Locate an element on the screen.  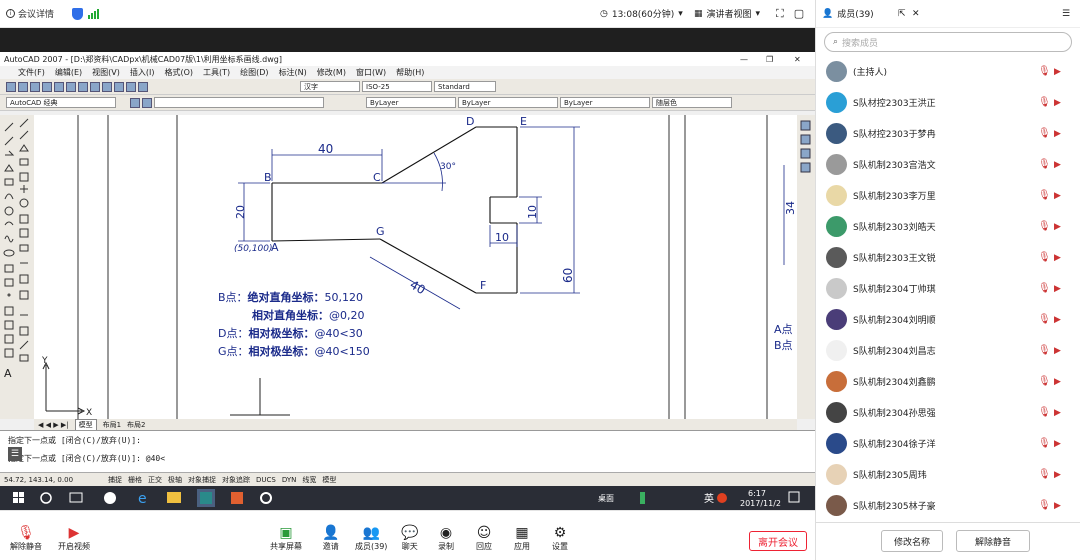
menu-draw: 绘图(D) is located at coordinates (254, 72).